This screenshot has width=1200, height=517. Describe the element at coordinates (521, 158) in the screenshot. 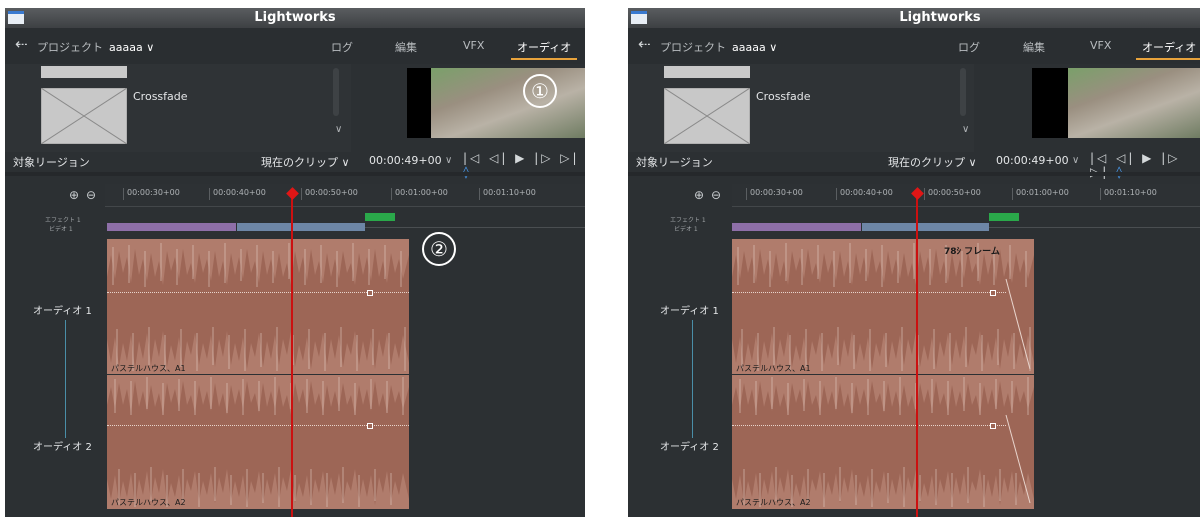

I see `transport-icons: |◁ ◁| ▶ |▷ ▷|` at that location.